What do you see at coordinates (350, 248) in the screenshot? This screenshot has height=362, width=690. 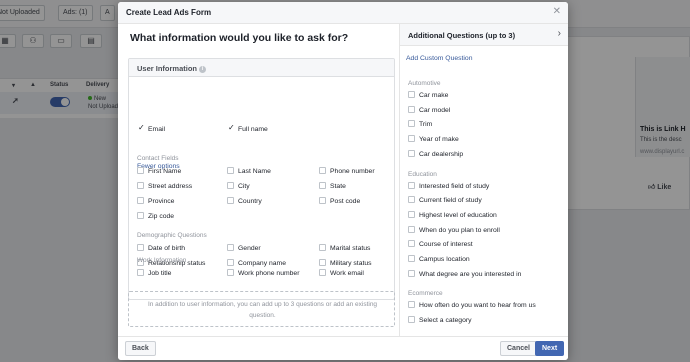 I see `checkbox-label: Marital status` at bounding box center [350, 248].